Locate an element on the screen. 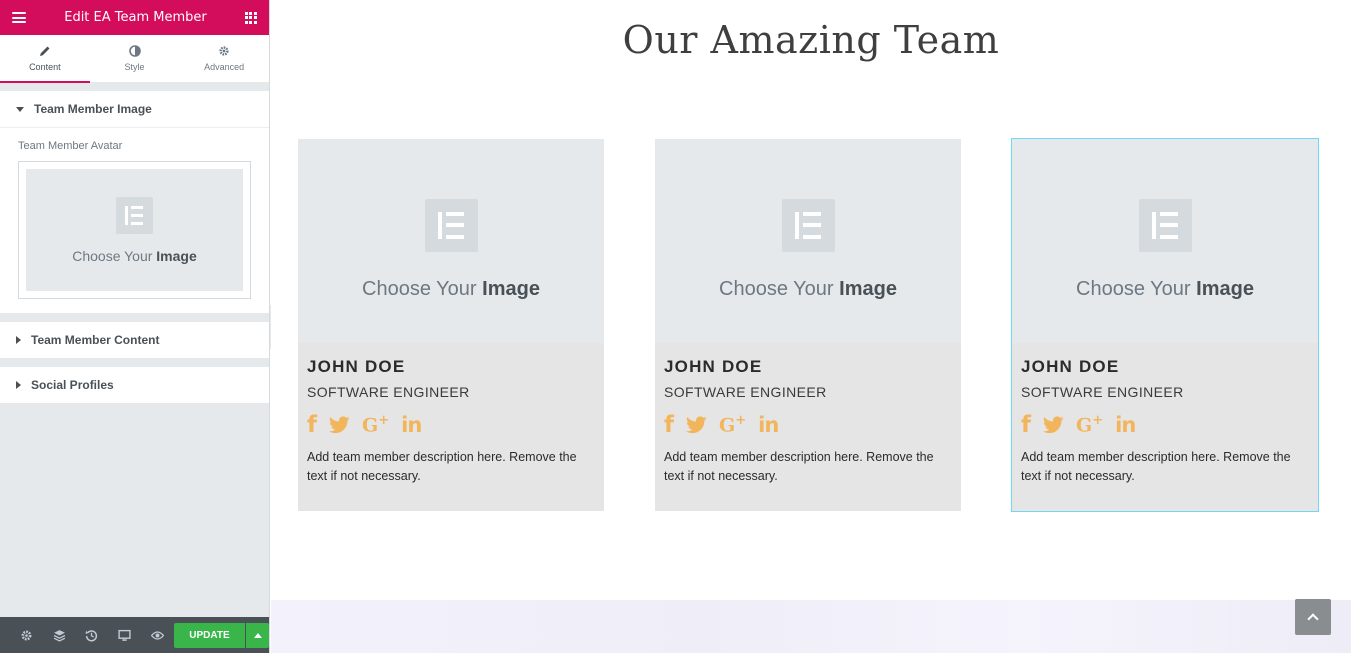 The height and width of the screenshot is (653, 1351). update-button: UPDATE is located at coordinates (209, 635).